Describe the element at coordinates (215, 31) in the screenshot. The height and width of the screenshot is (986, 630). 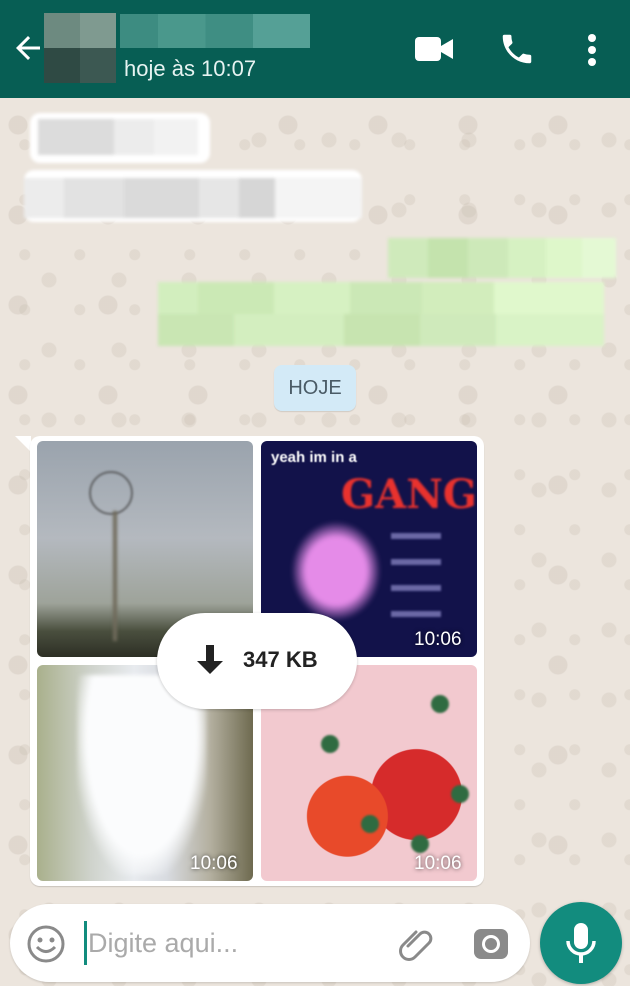
I see `contact-name-redacted` at that location.